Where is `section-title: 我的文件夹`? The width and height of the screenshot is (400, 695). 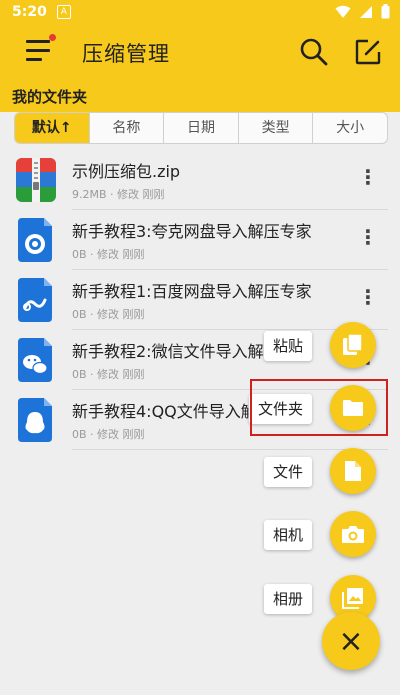 section-title: 我的文件夹 is located at coordinates (50, 97).